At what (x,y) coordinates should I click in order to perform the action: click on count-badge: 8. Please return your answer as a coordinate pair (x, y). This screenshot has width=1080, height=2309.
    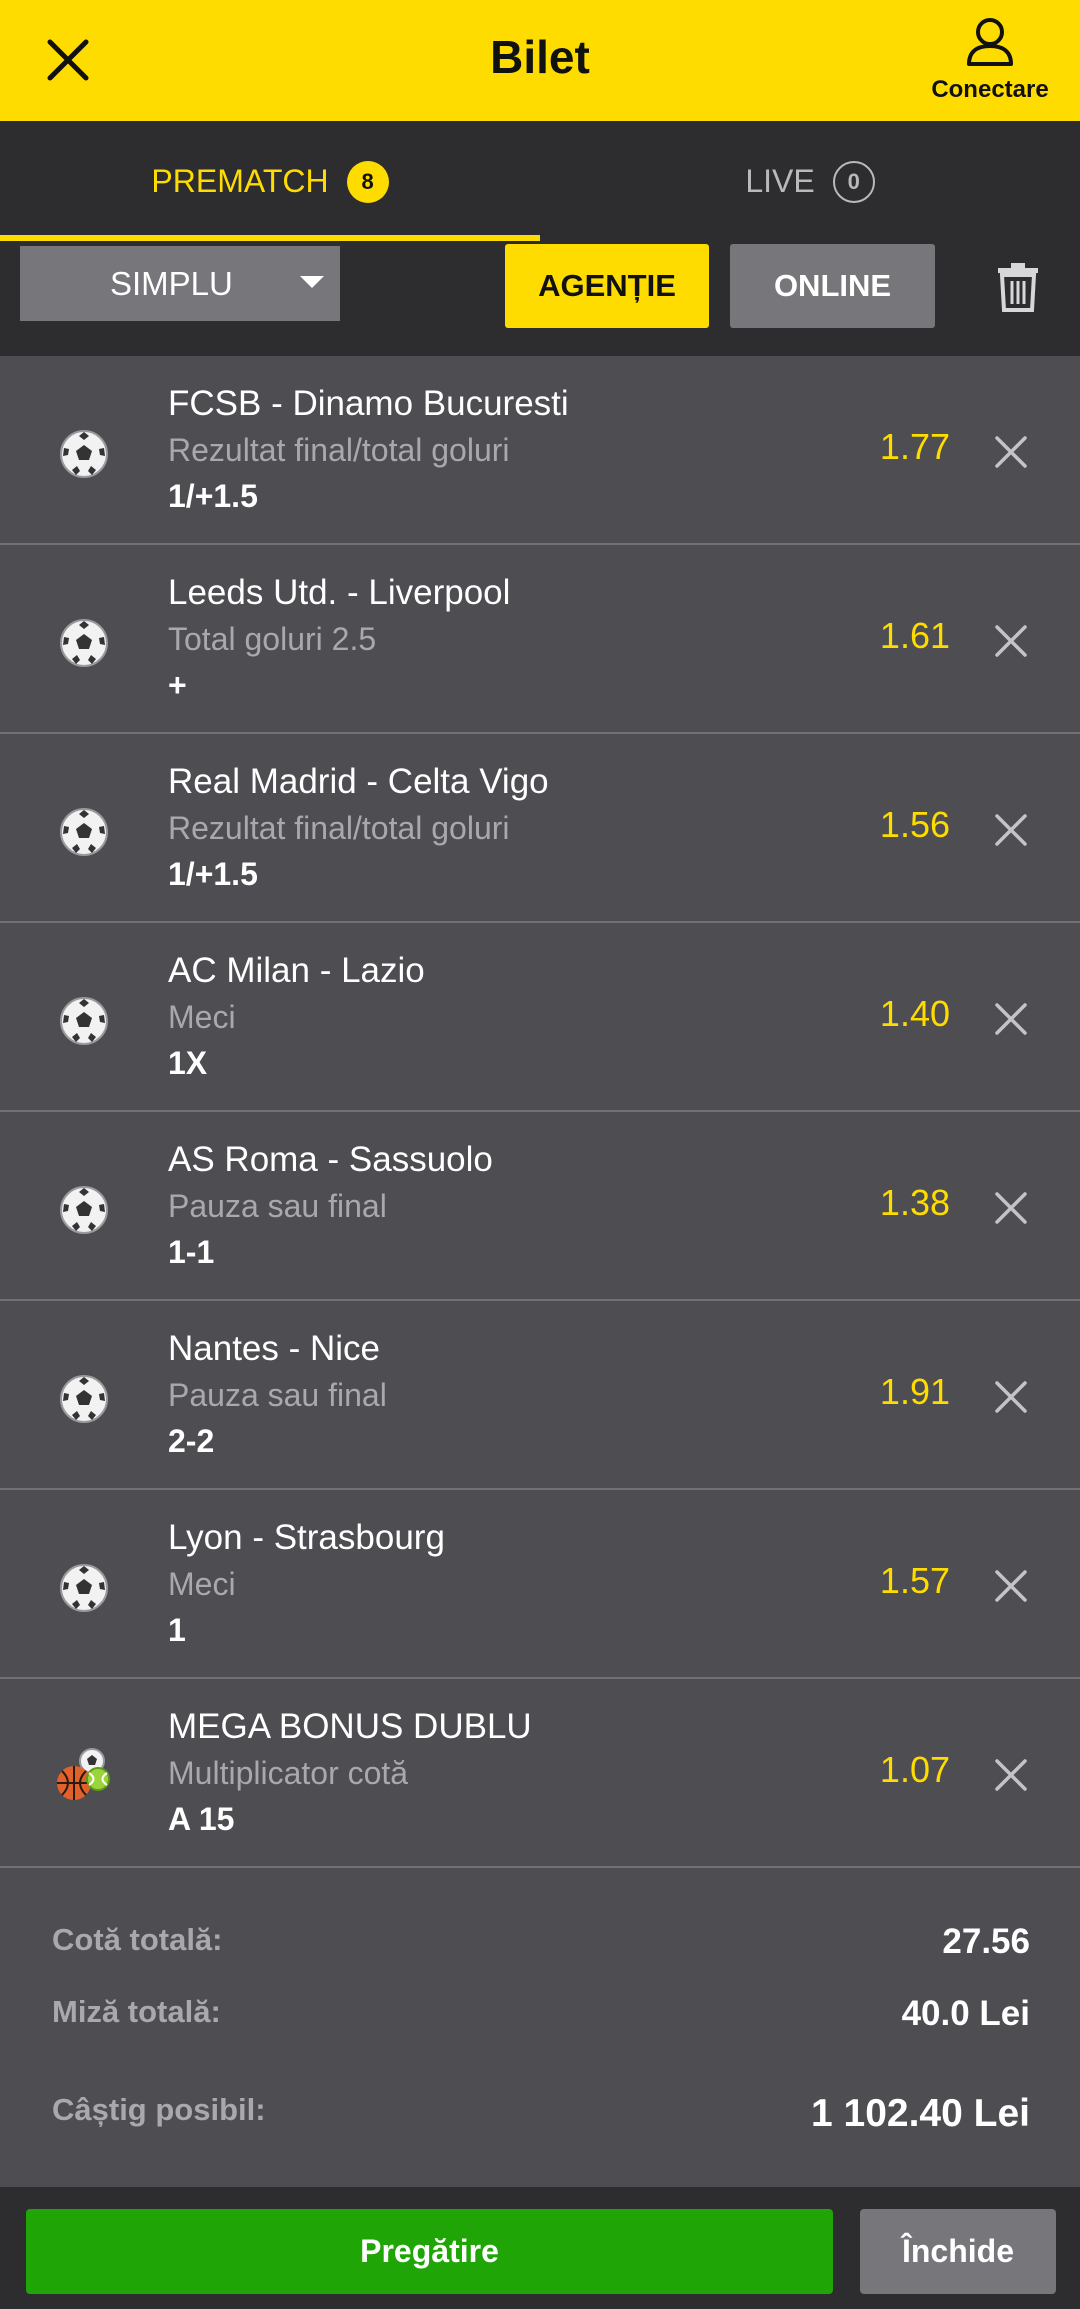
    Looking at the image, I should click on (367, 181).